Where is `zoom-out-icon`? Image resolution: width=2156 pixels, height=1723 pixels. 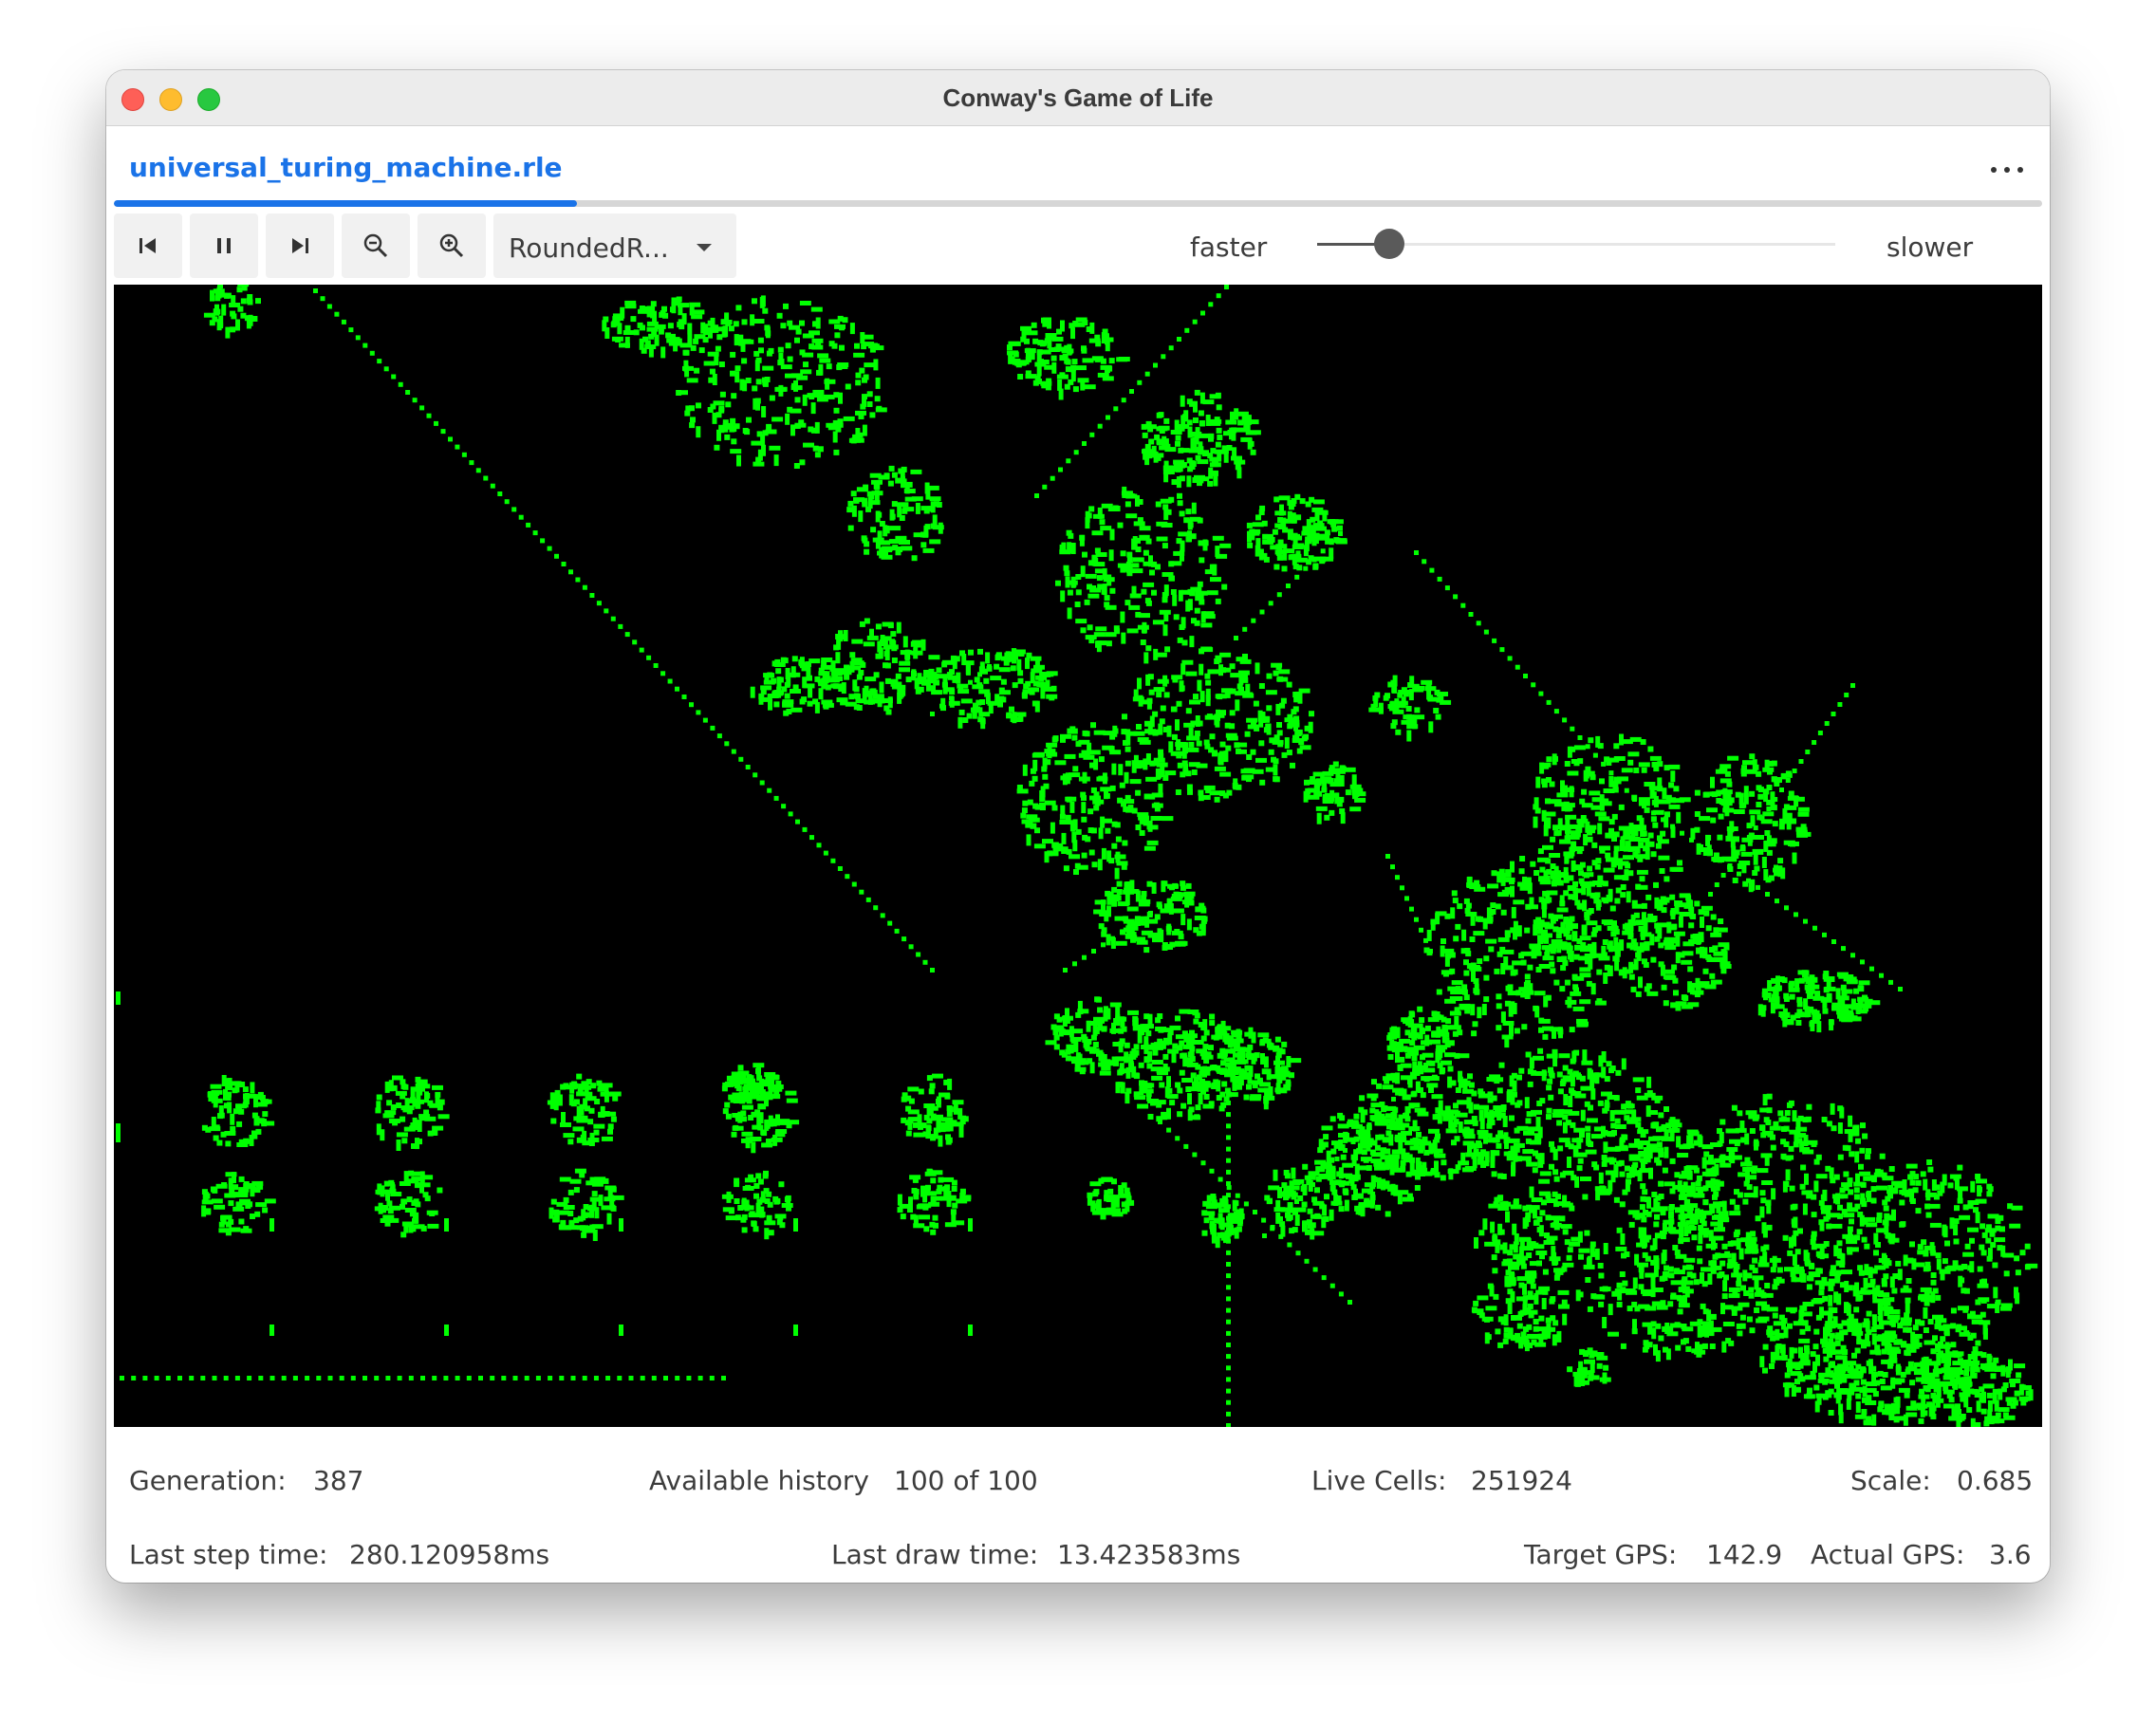
zoom-out-icon is located at coordinates (375, 245).